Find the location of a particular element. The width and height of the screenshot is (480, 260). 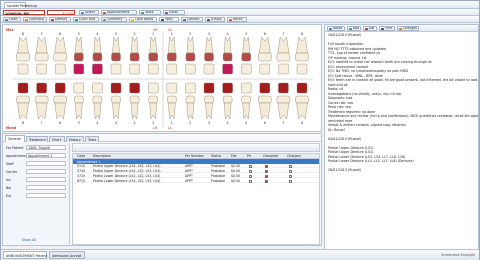

tab-general: General is located at coordinates (15, 138).